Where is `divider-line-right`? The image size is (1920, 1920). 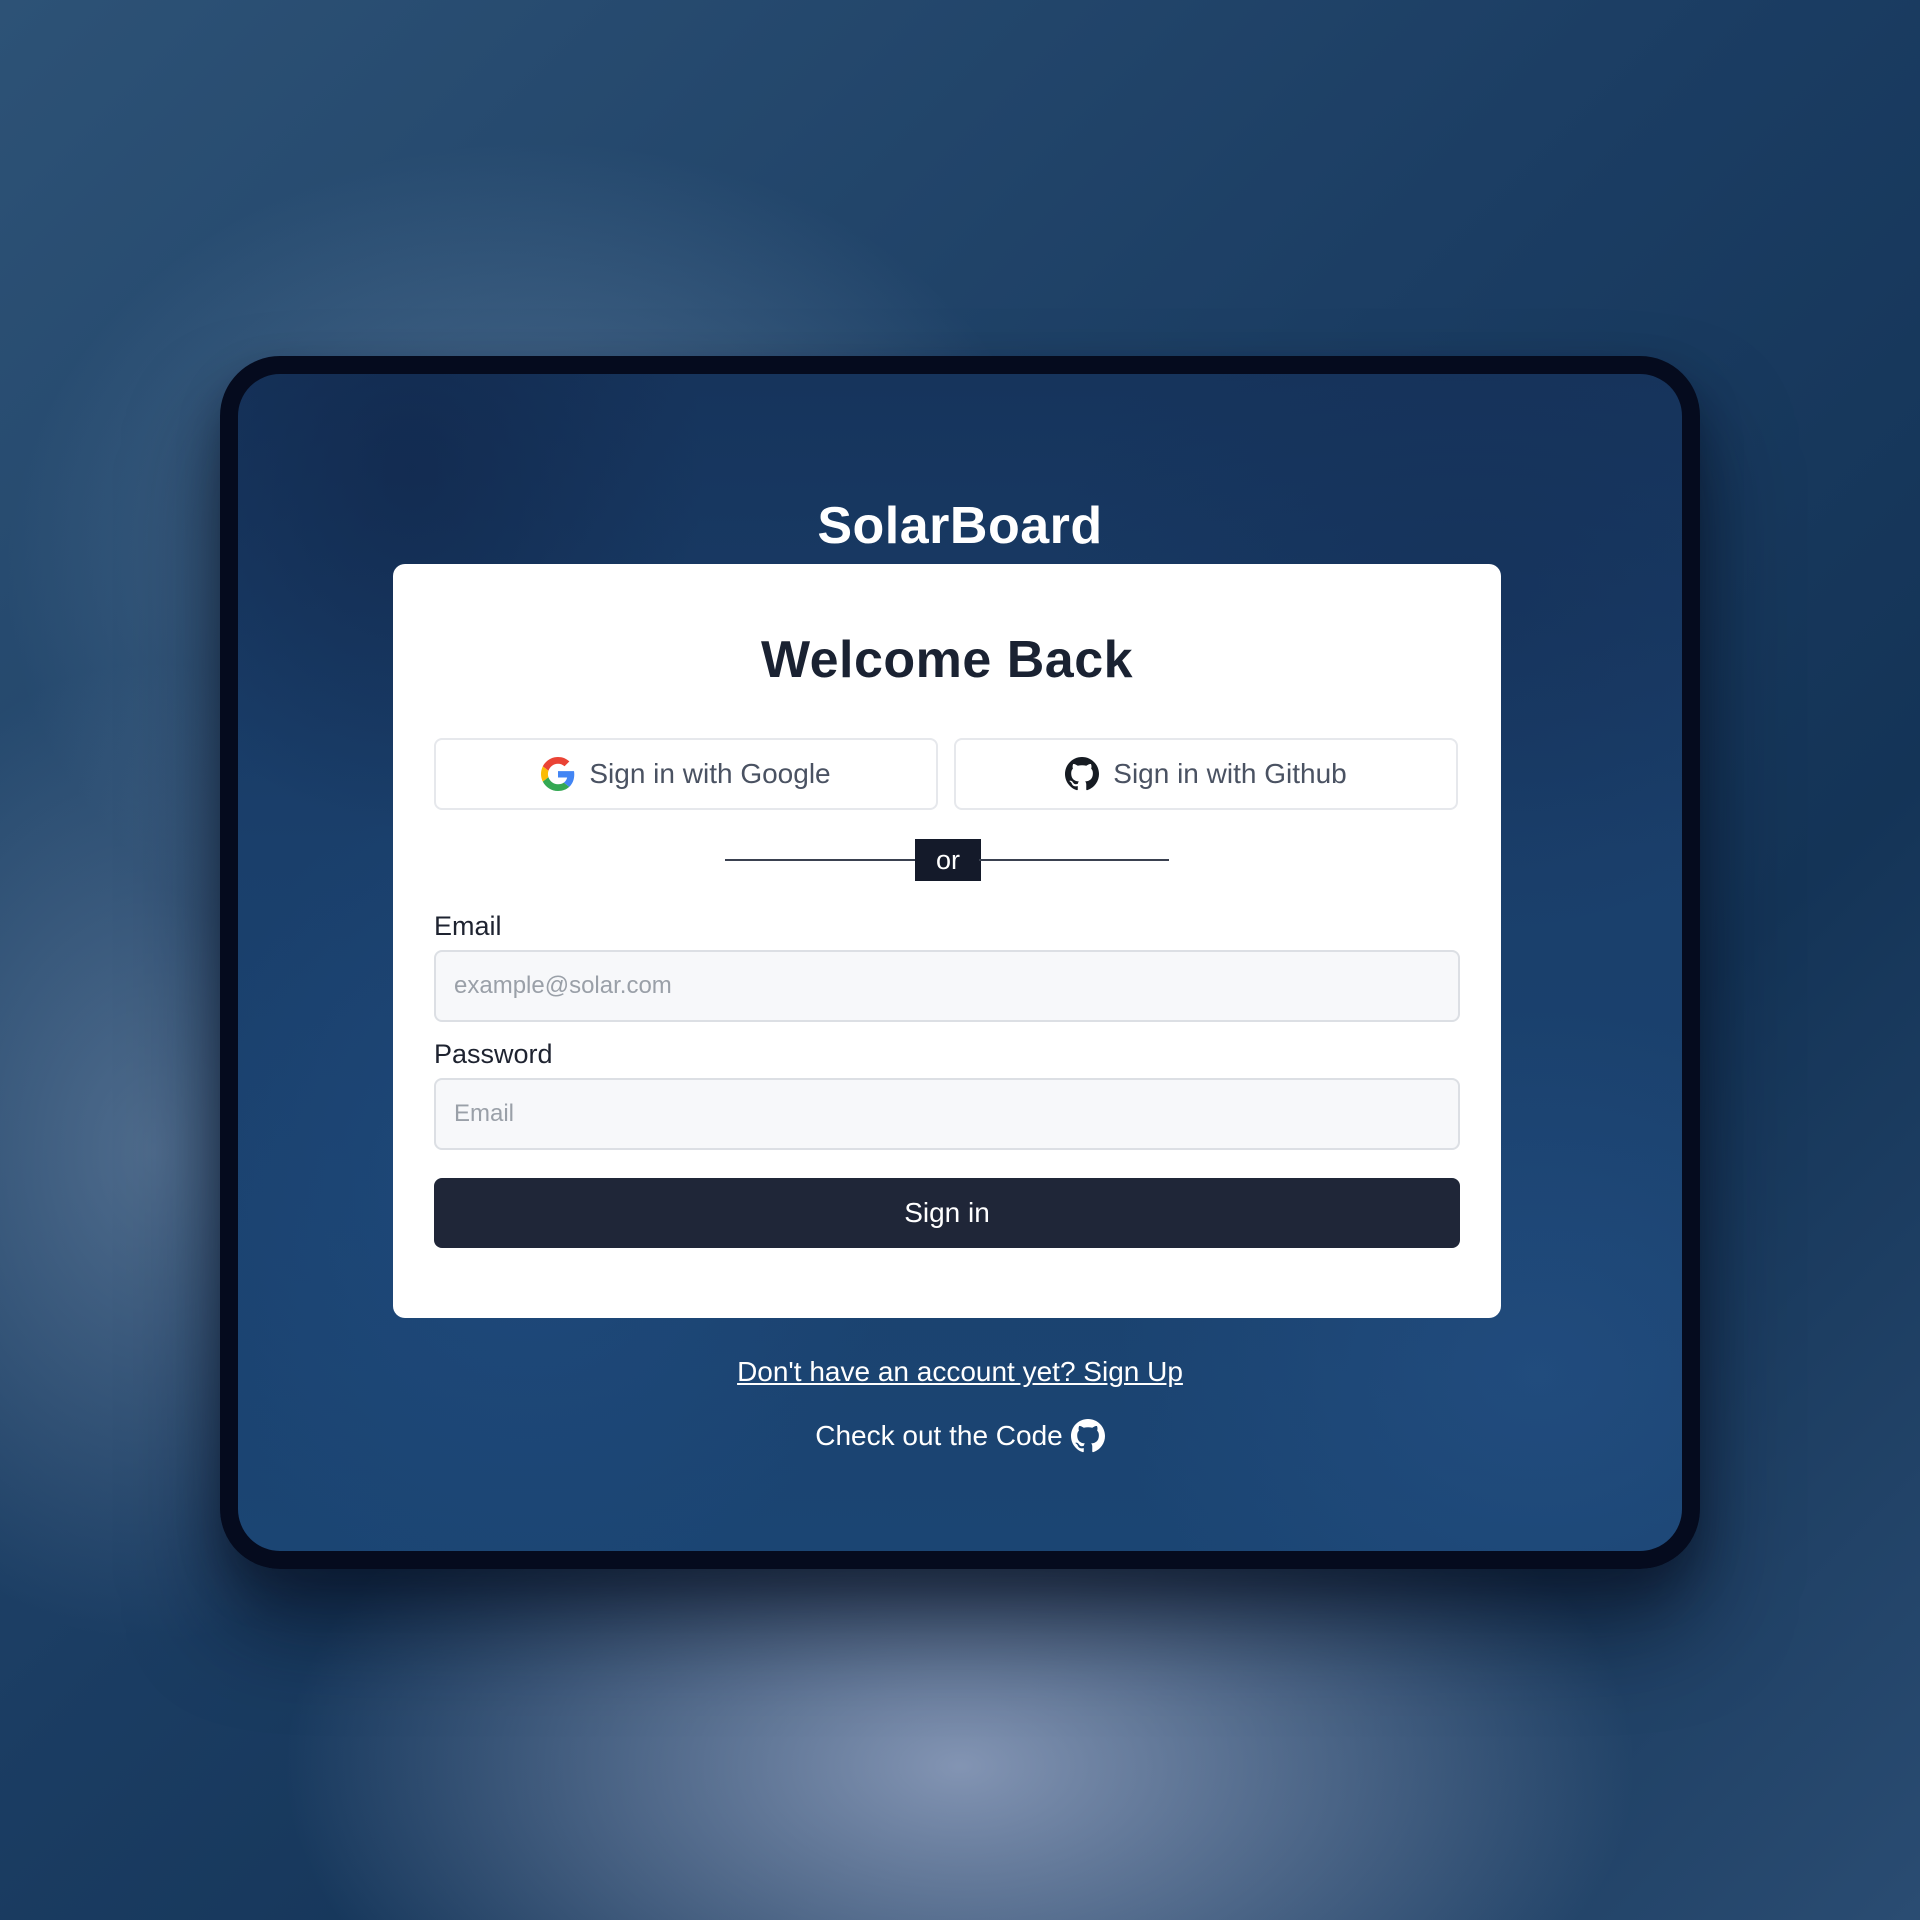 divider-line-right is located at coordinates (1074, 860).